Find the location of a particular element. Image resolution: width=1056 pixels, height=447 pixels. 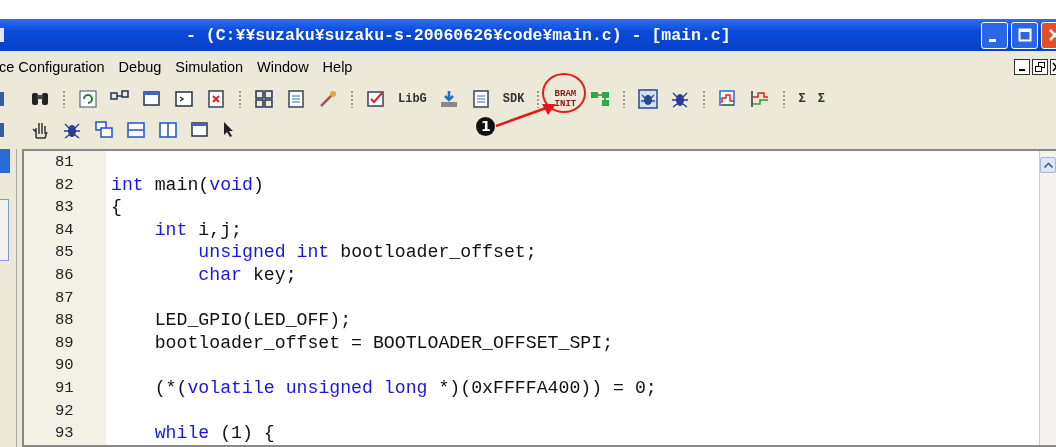

toolbar-button: LibG is located at coordinates (412, 98).